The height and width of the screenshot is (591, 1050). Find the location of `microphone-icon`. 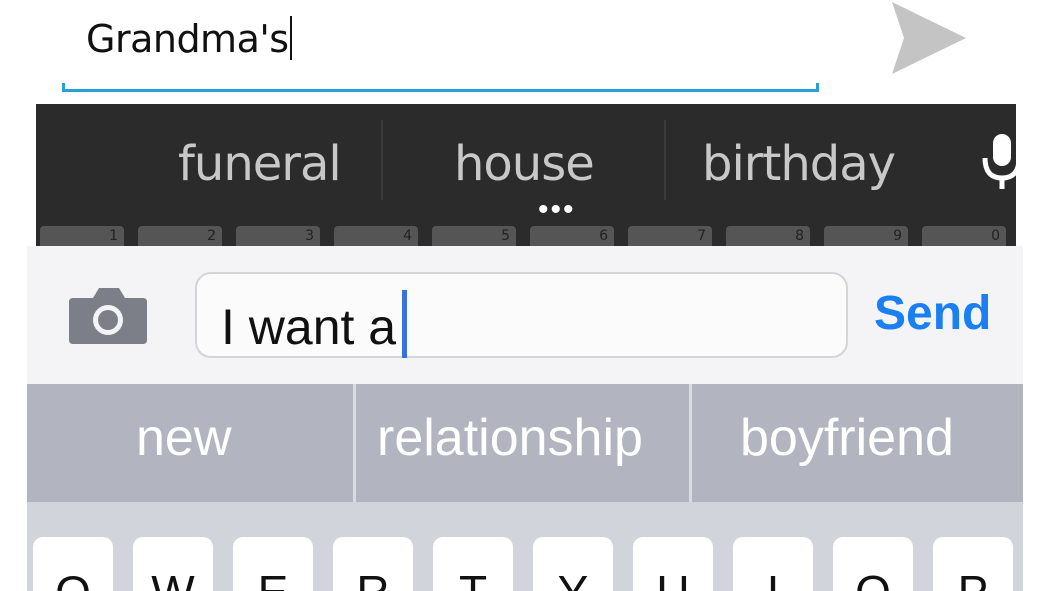

microphone-icon is located at coordinates (997, 164).